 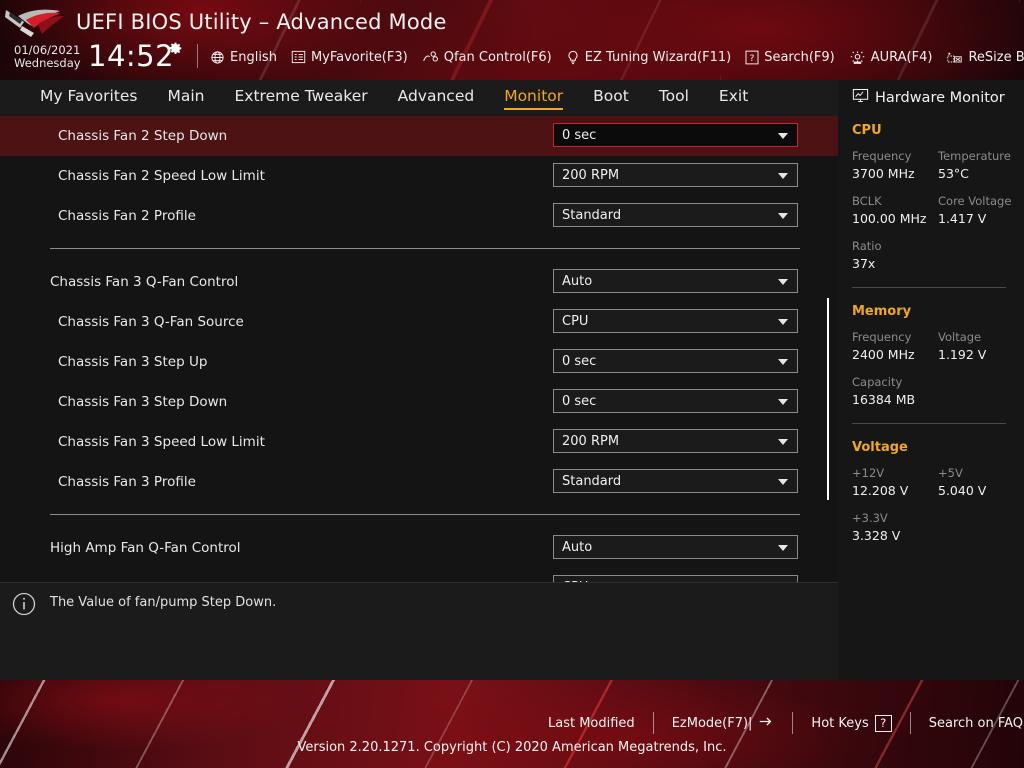 I want to click on hardware-monitor-metric: Ratio 37x, so click(x=895, y=255).